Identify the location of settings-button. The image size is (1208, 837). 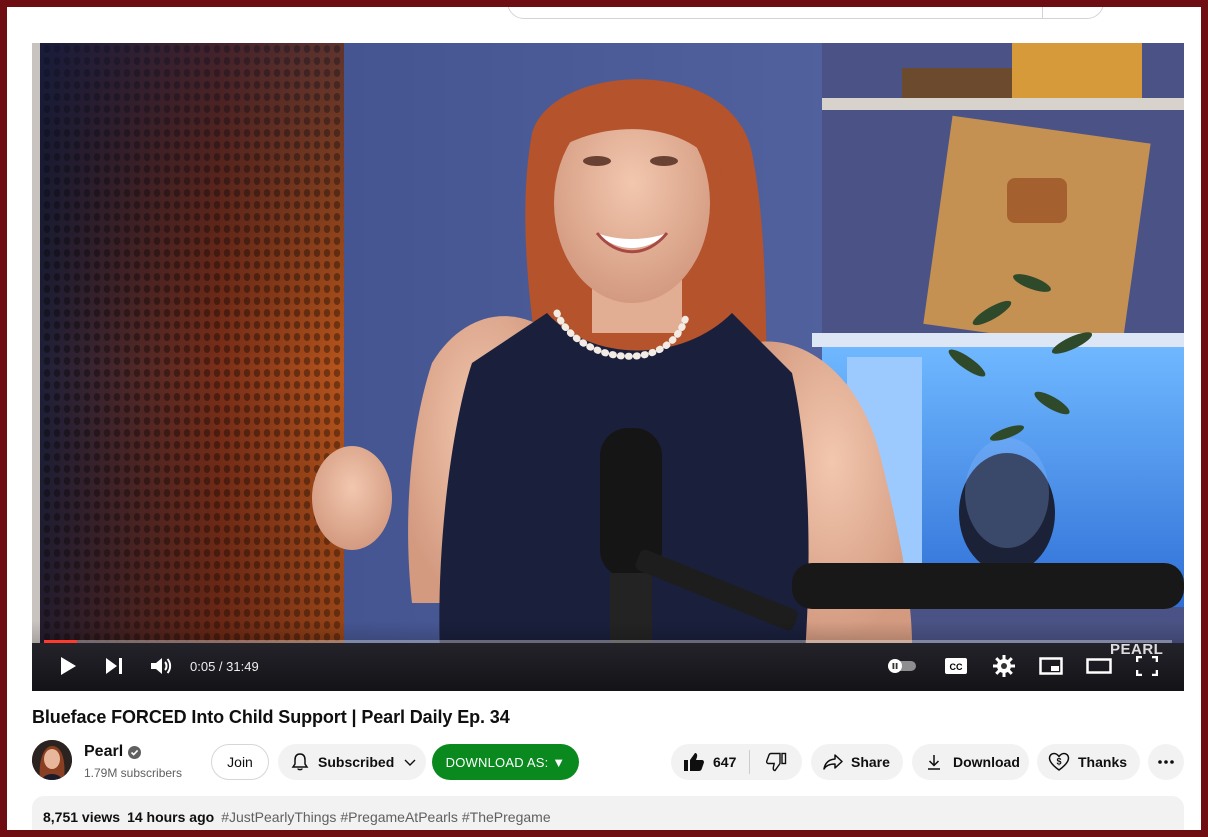
(1004, 666).